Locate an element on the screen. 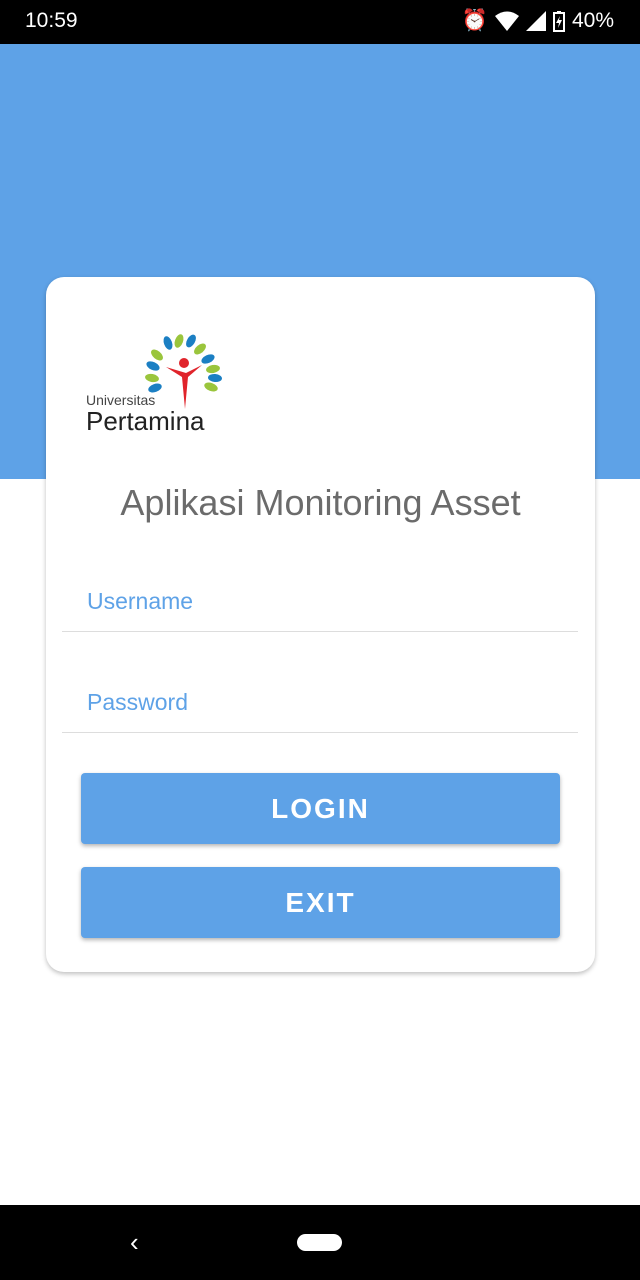  exit-button: EXIT is located at coordinates (320, 902).